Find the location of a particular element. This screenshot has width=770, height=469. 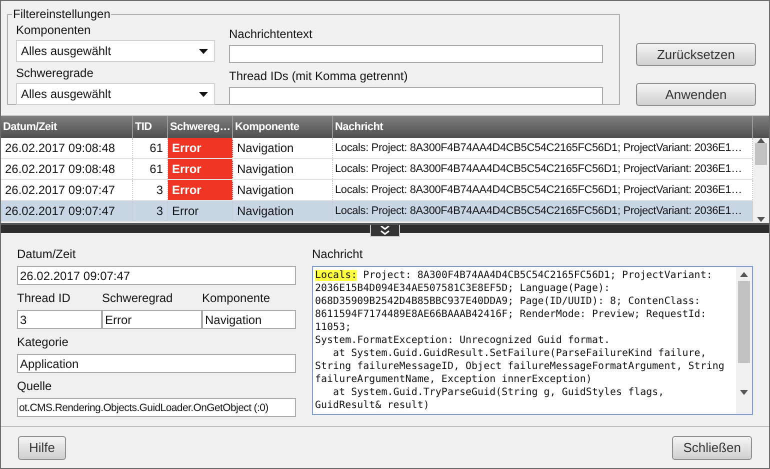

source-field: ot.CMS.Rendering.Objects.GuidLoader.OnGetObject (:0) is located at coordinates (156, 407).